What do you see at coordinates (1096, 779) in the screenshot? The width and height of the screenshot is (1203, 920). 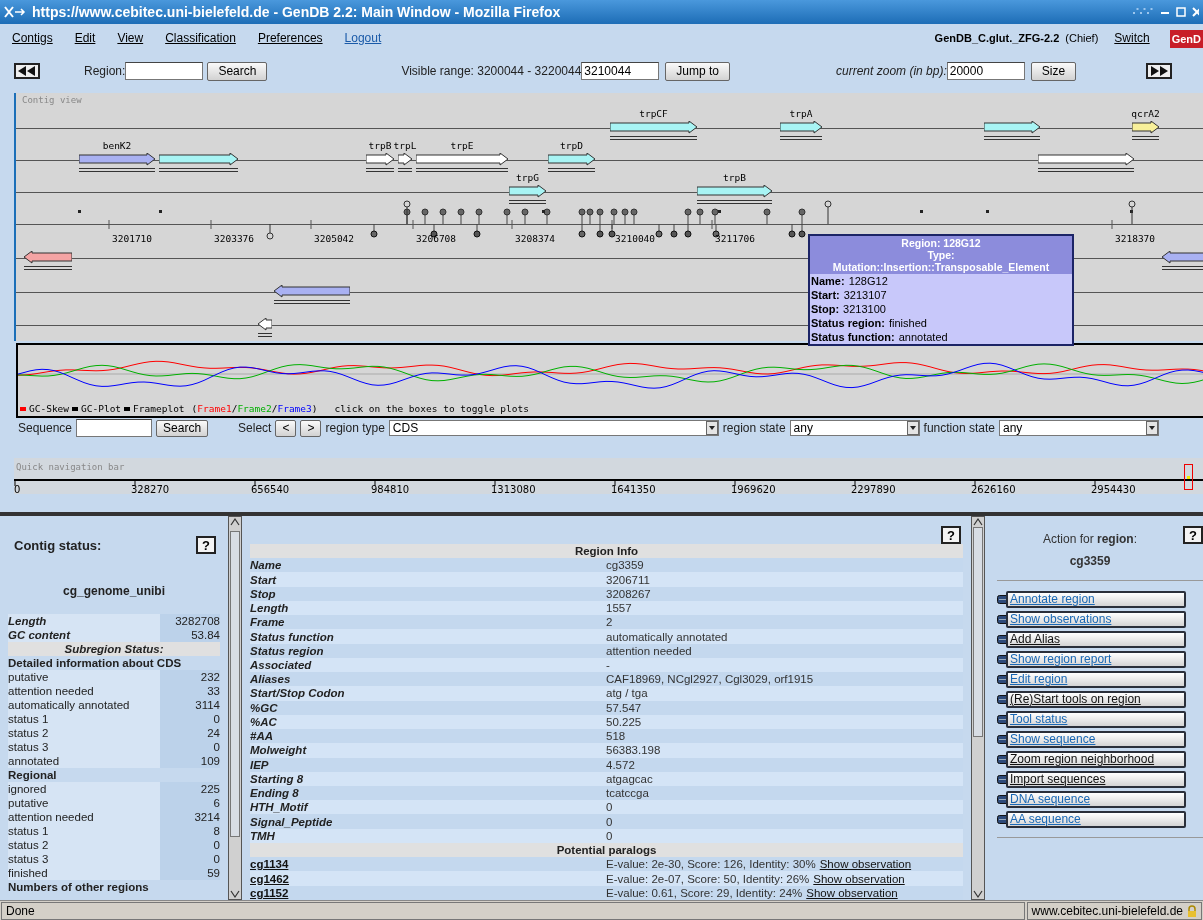 I see `action-button: Import sequences` at bounding box center [1096, 779].